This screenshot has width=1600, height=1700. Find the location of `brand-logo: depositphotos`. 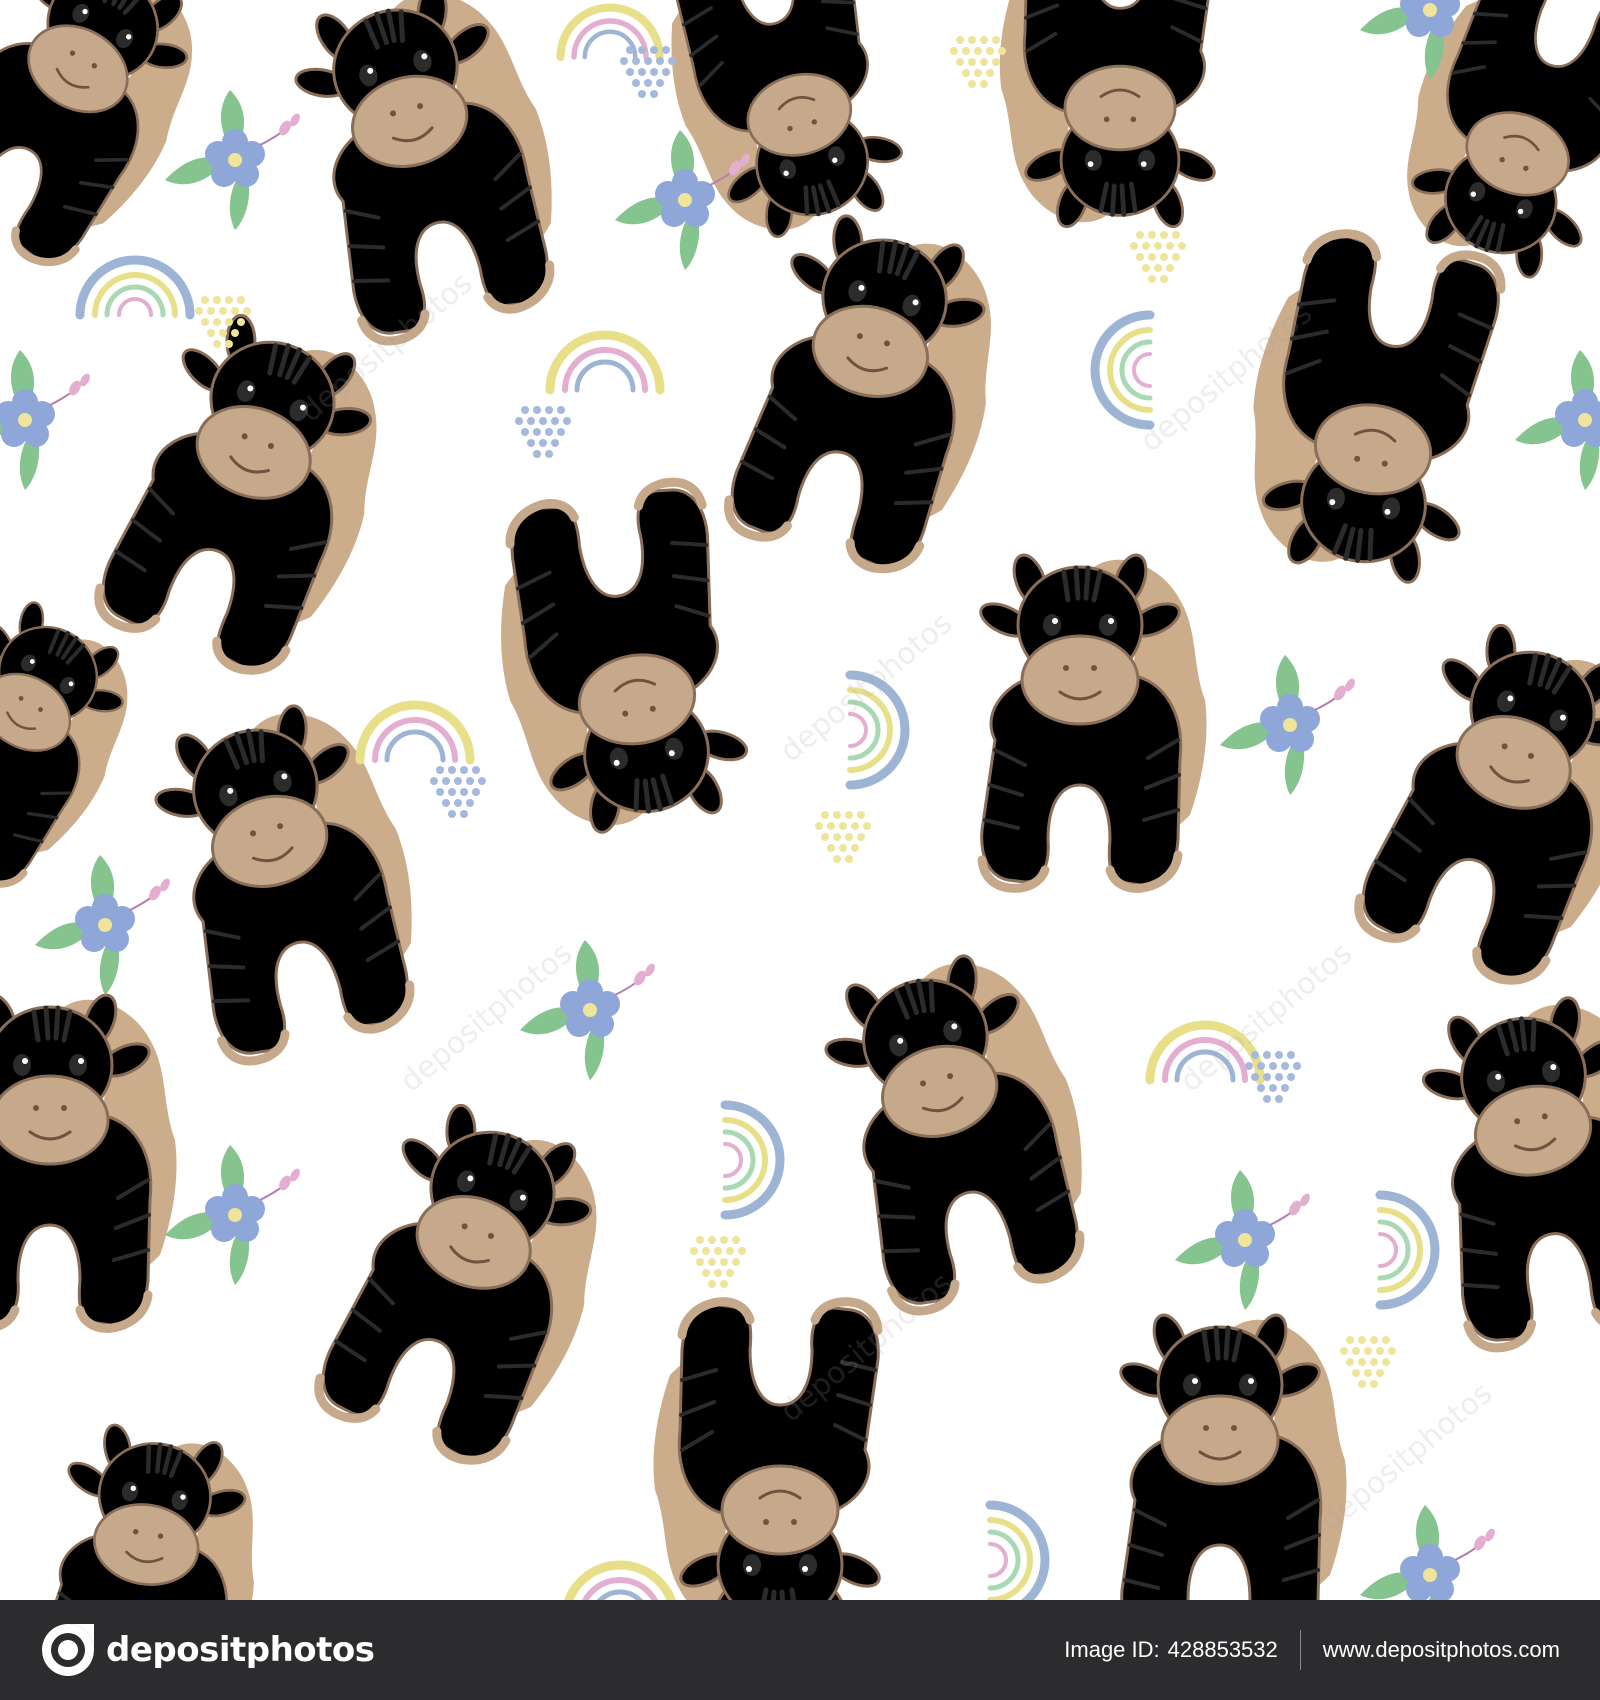

brand-logo: depositphotos is located at coordinates (207, 1650).